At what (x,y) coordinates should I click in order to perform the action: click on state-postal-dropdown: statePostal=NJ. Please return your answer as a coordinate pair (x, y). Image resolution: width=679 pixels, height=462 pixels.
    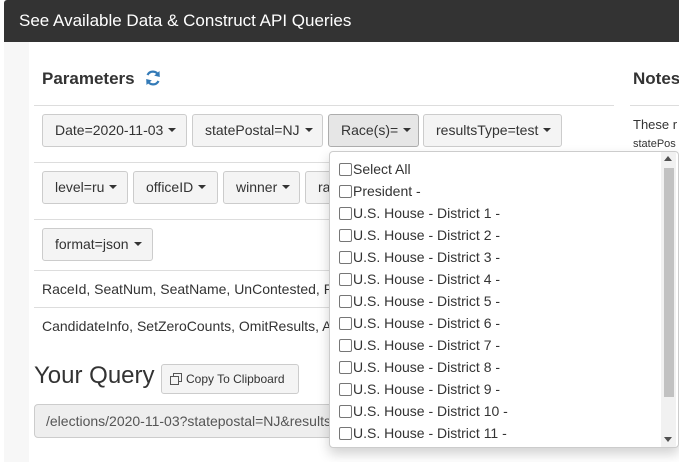
    Looking at the image, I should click on (257, 130).